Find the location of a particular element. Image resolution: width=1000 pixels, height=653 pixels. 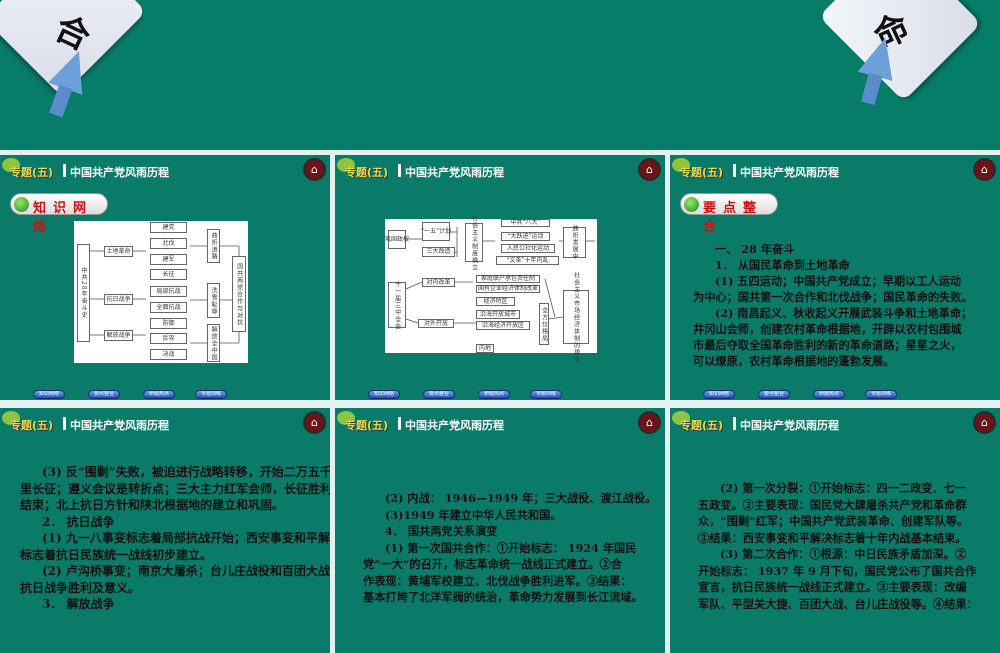

text-line: (1) 第一次国共合作：①开始标志： 1924 年国民 is located at coordinates (511, 547).